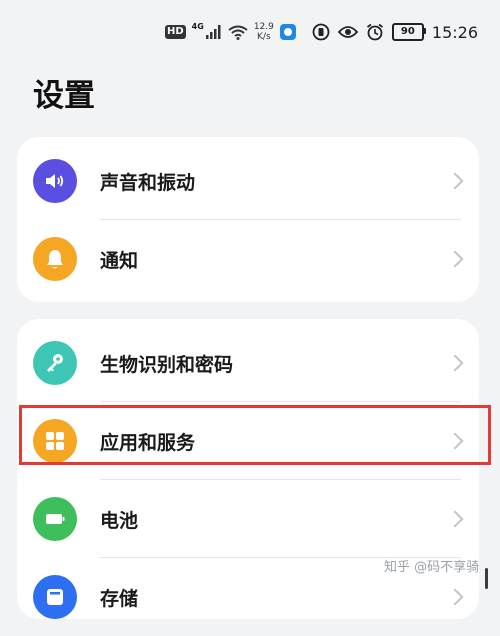  What do you see at coordinates (119, 520) in the screenshot?
I see `settings-item-label: 电池` at bounding box center [119, 520].